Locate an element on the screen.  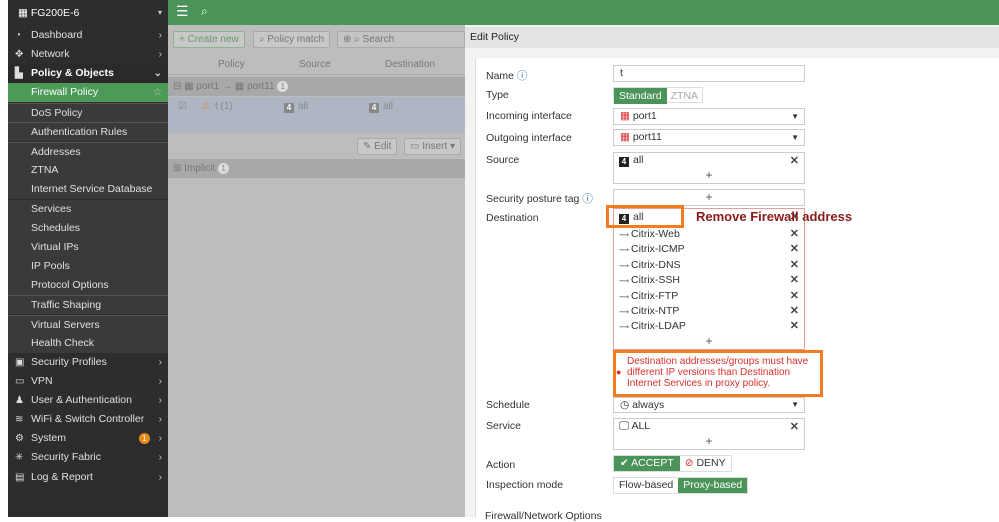
checkbox: ☑ is located at coordinates (182, 107).